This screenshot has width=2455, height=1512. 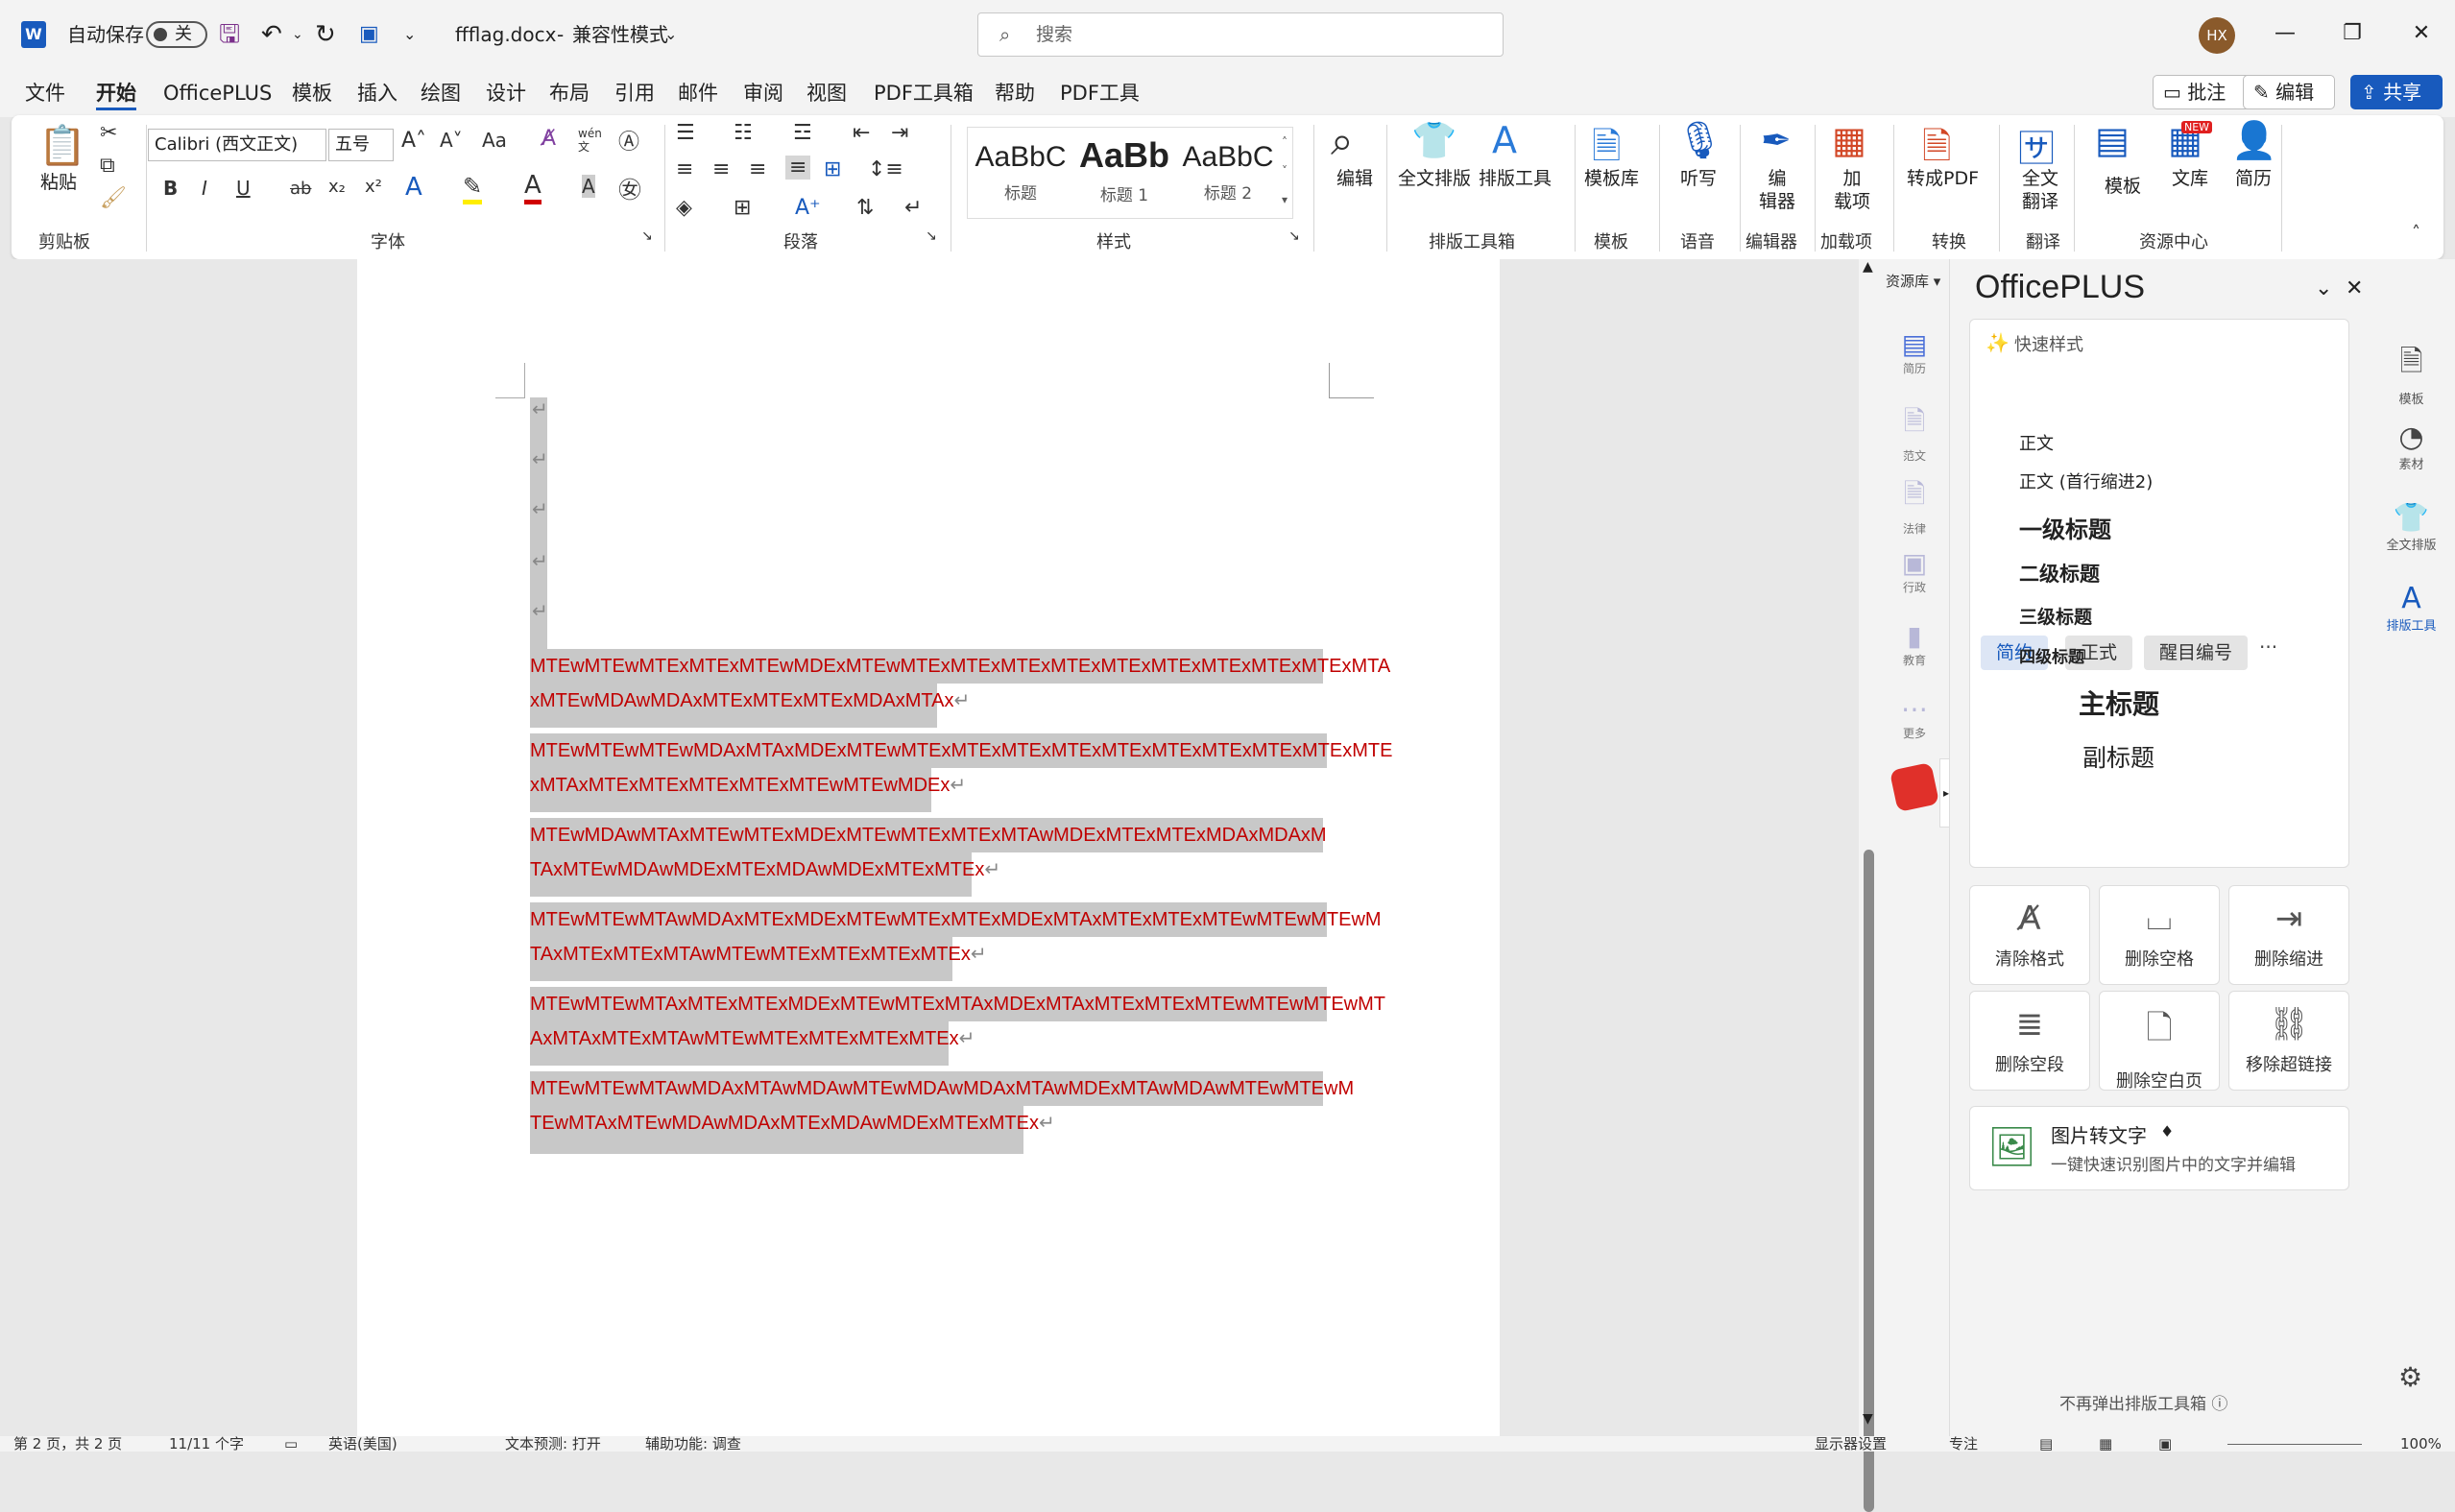 What do you see at coordinates (229, 34) in the screenshot?
I see `save-icon: 🖫` at bounding box center [229, 34].